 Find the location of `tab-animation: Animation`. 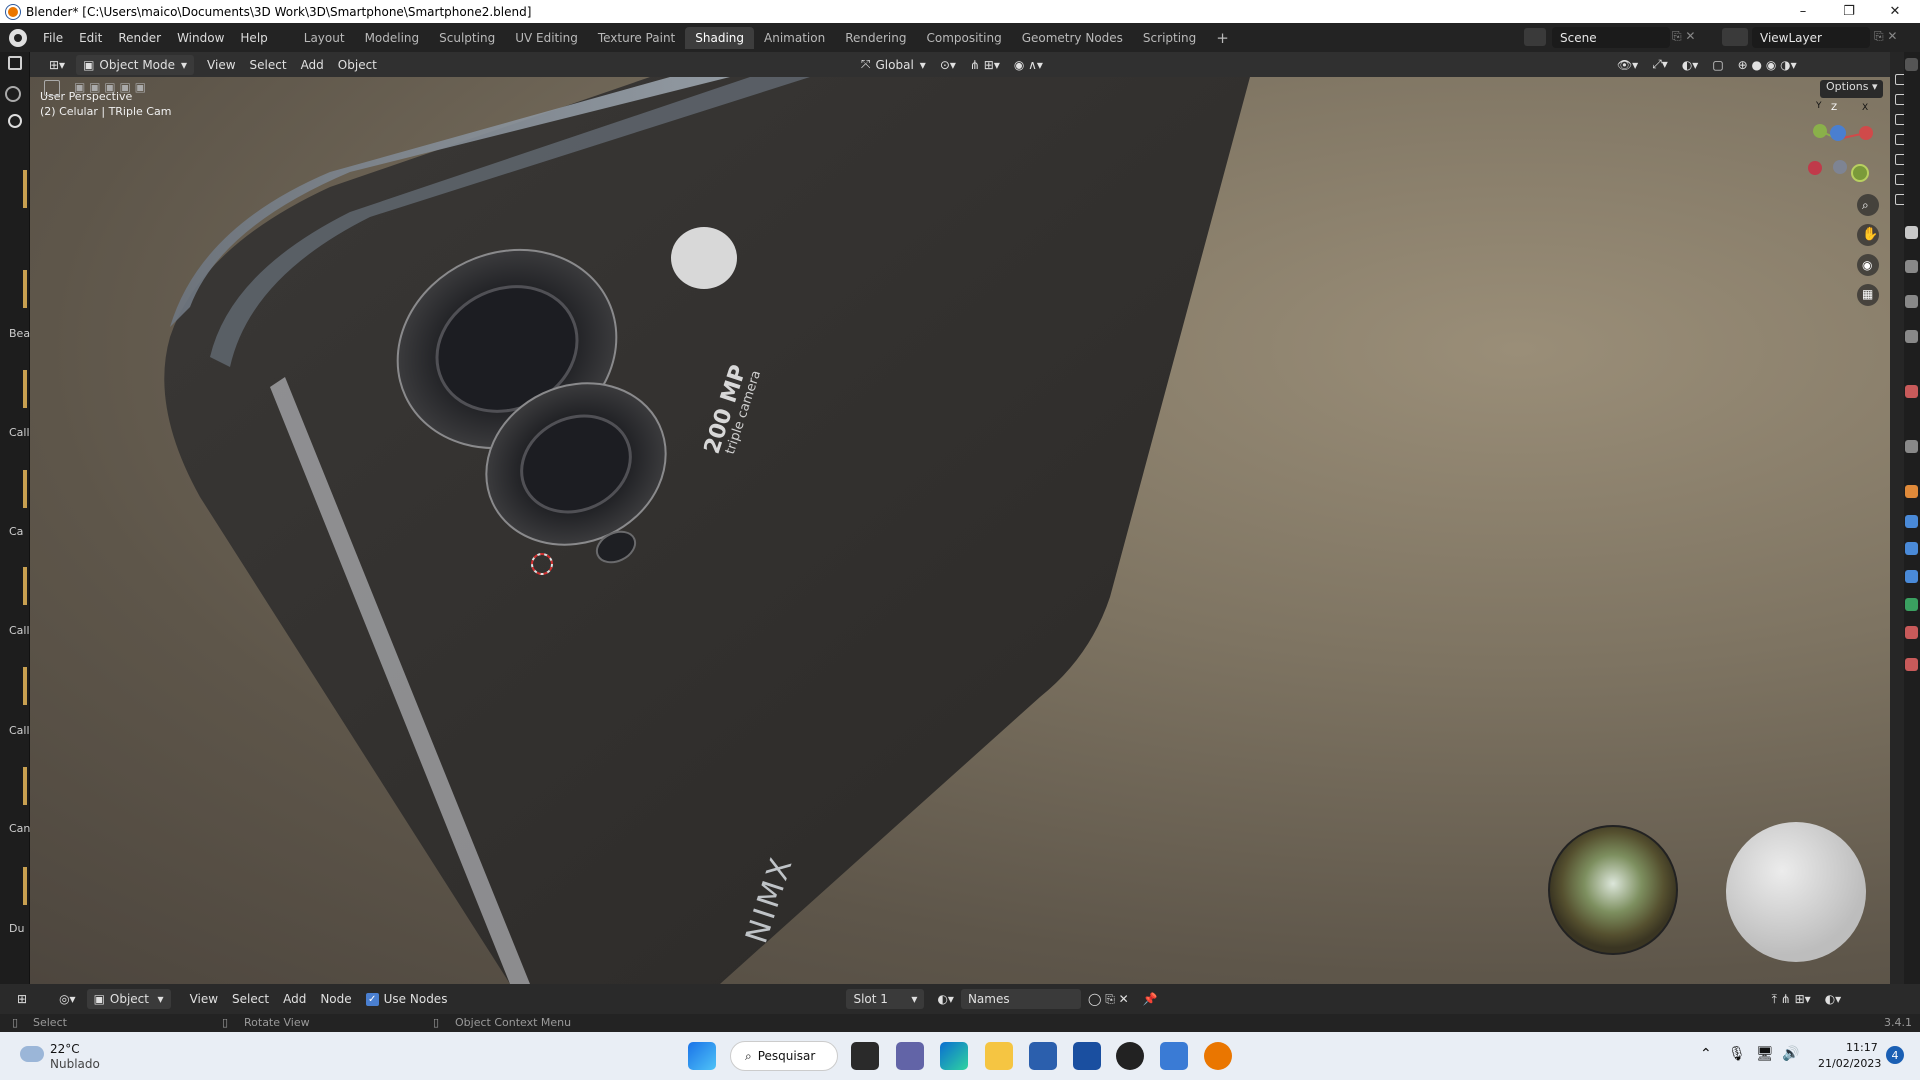

tab-animation: Animation is located at coordinates (794, 38).